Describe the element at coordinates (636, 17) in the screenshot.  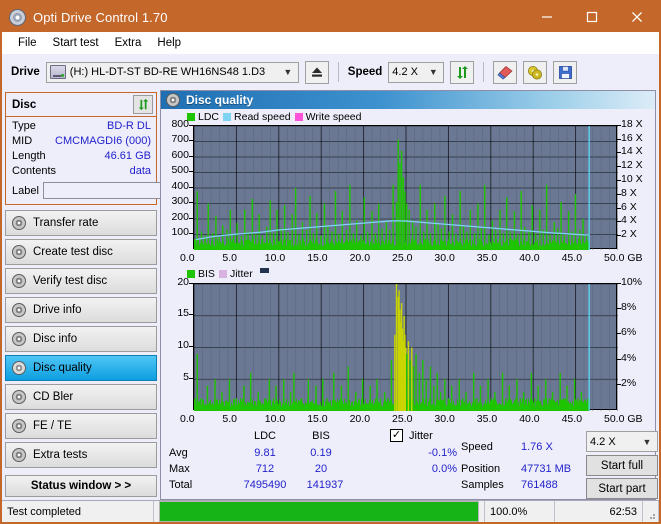
I see `close-button` at that location.